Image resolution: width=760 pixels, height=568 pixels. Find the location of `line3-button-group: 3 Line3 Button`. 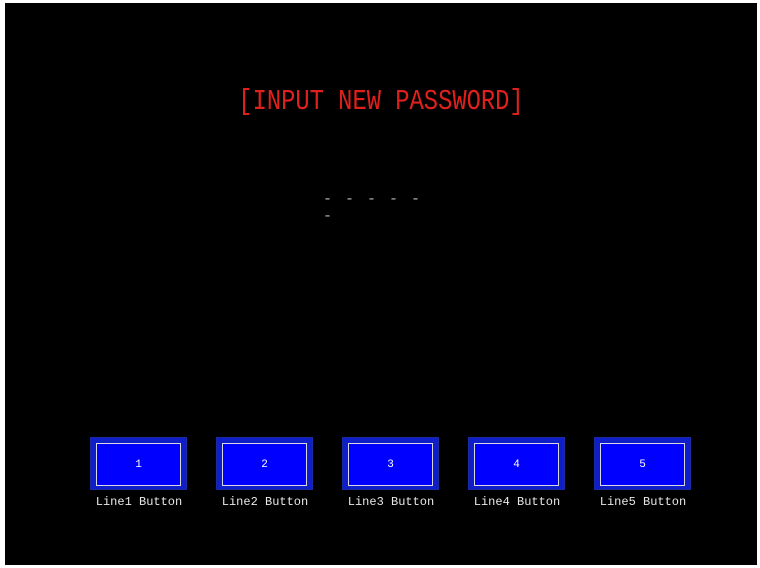

line3-button-group: 3 Line3 Button is located at coordinates (394, 473).